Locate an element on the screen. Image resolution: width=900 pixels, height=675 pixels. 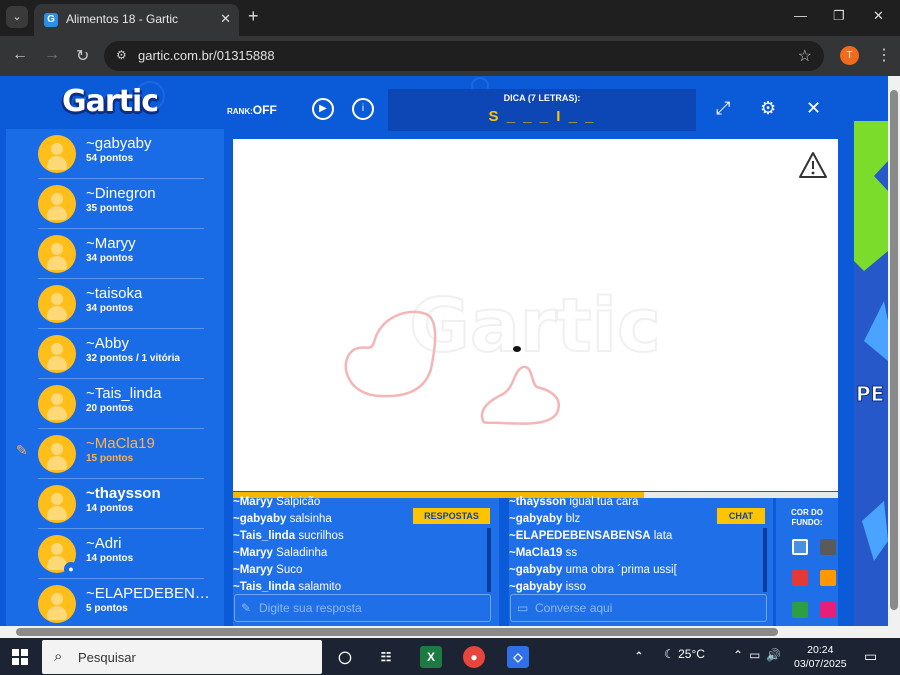
vertical-scroll-thumb is located at coordinates (894, 350).